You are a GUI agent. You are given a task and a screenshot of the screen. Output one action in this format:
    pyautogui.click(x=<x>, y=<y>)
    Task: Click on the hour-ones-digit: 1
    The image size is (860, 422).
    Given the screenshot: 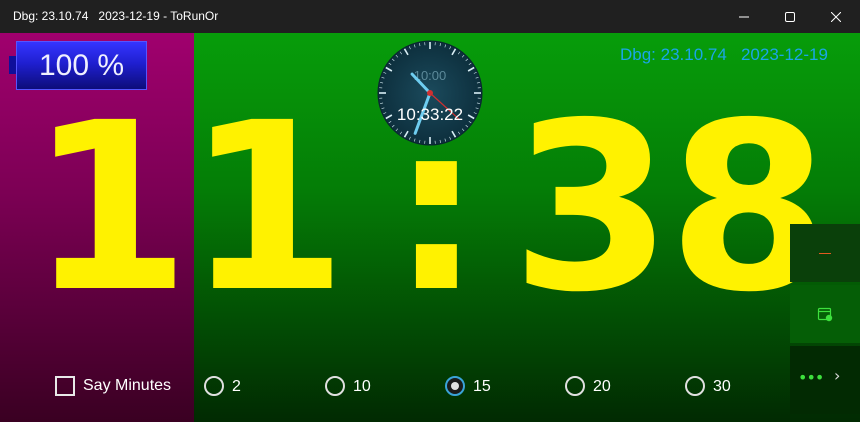 What is the action you would take?
    pyautogui.click(x=267, y=208)
    